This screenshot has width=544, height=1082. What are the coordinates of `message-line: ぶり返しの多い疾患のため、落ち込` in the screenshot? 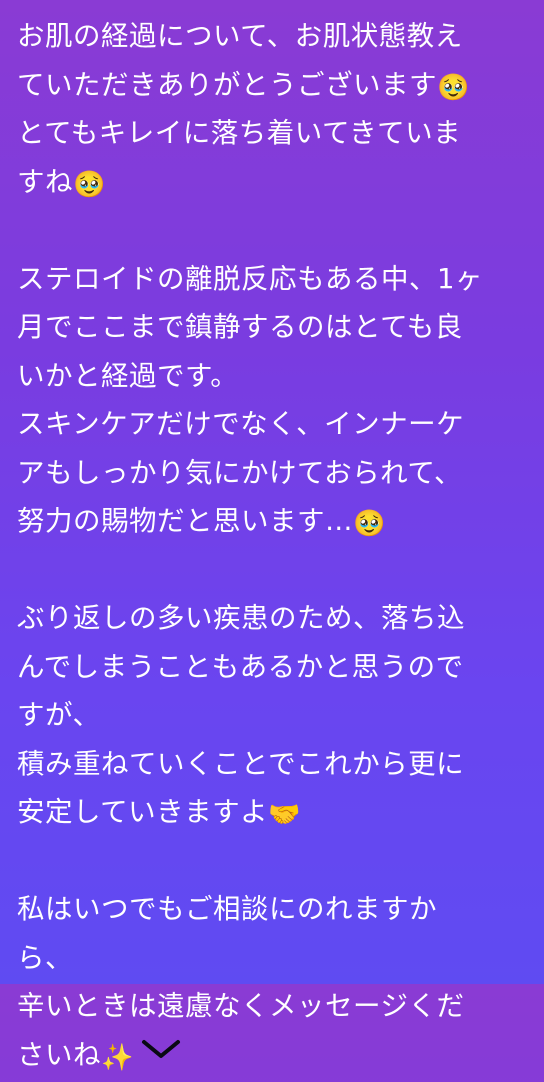 It's located at (241, 618).